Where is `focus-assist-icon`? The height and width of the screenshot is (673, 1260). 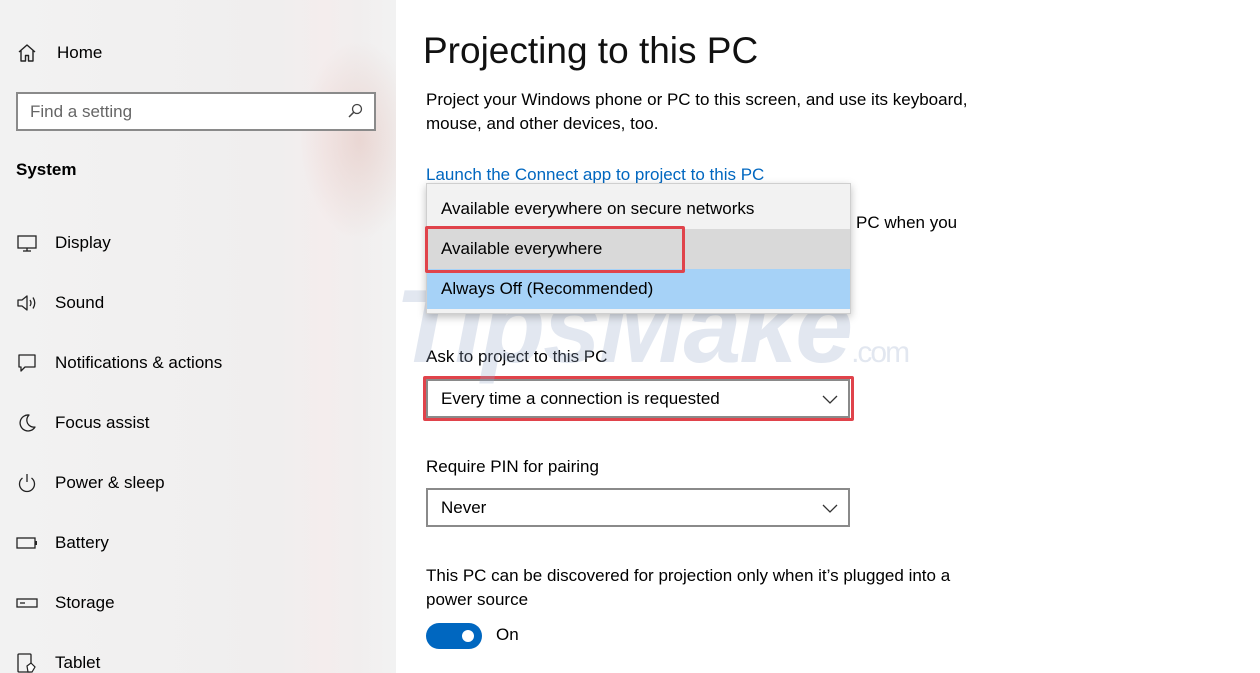 focus-assist-icon is located at coordinates (27, 423).